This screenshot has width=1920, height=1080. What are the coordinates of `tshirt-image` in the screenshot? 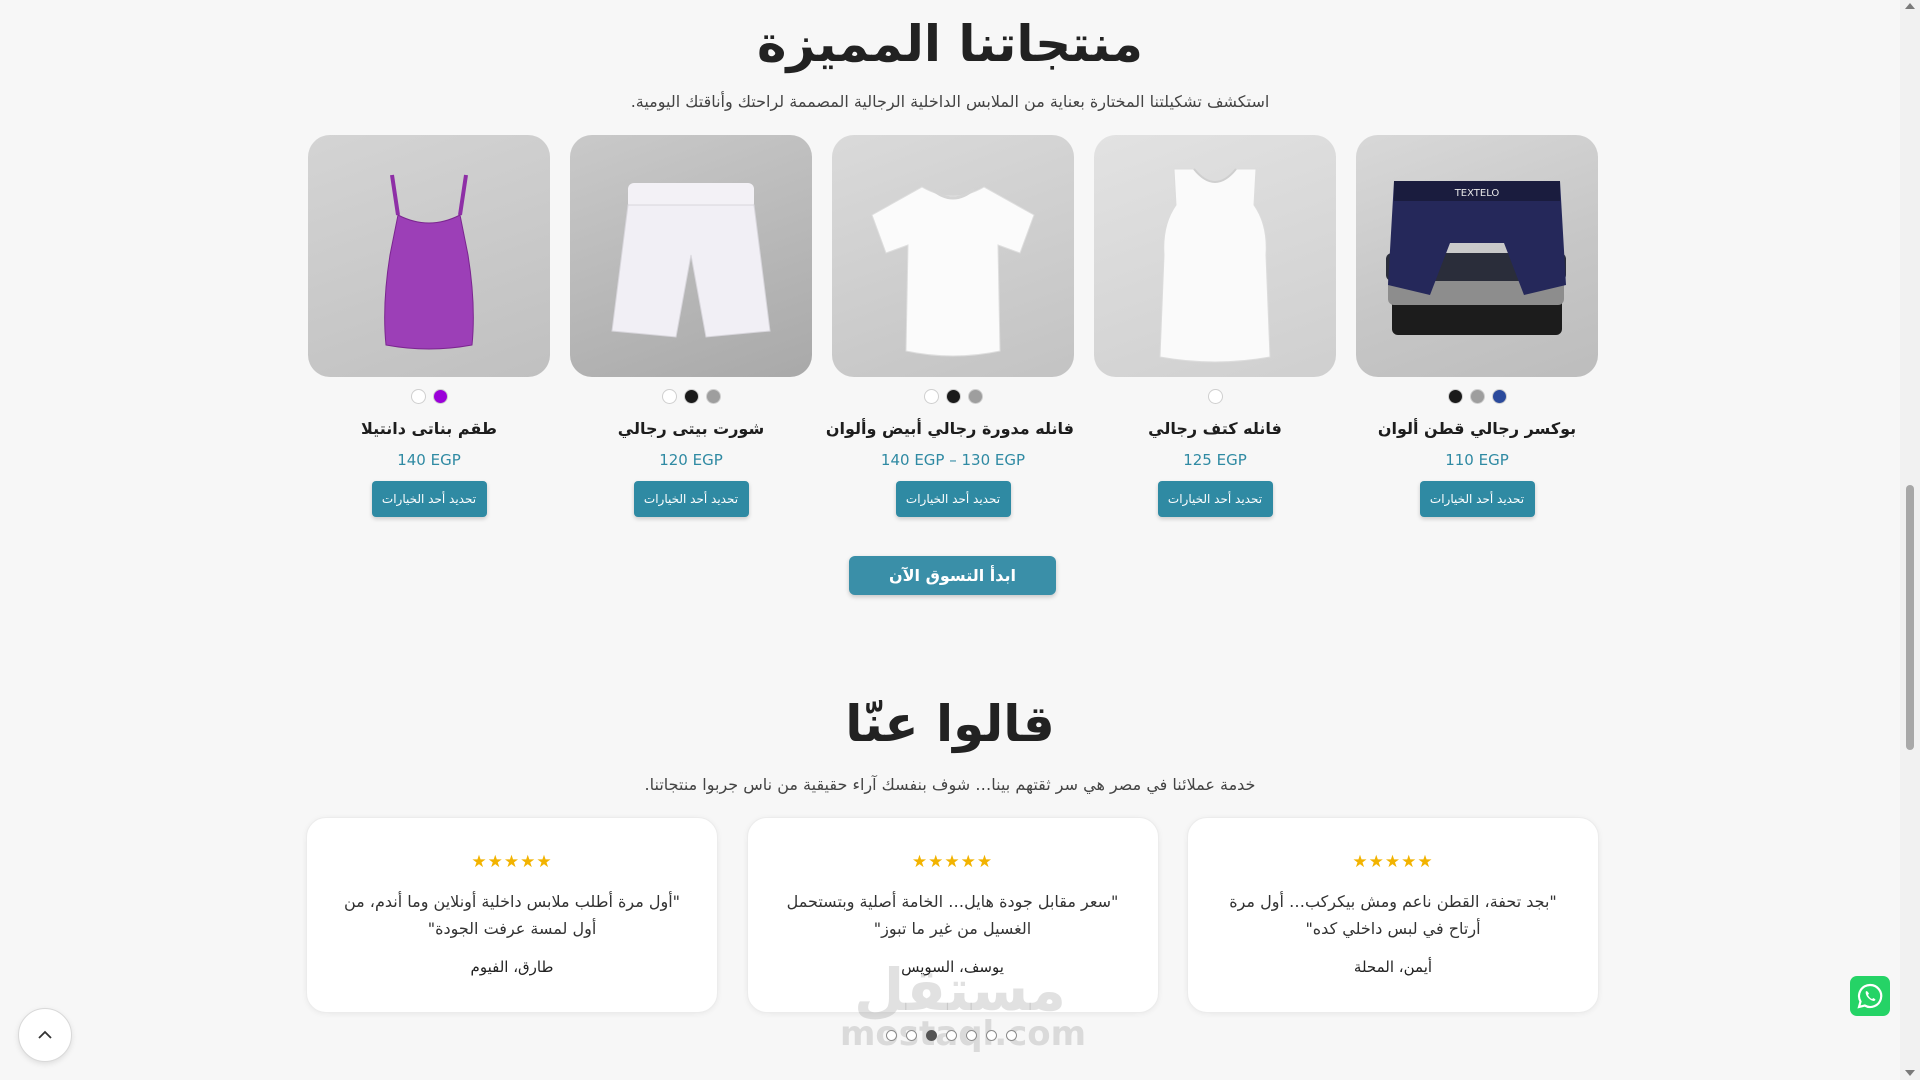 It's located at (953, 256).